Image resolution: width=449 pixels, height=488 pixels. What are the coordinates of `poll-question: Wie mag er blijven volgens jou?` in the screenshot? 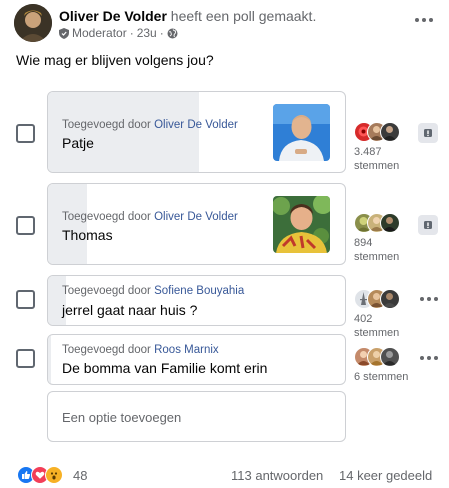 It's located at (115, 60).